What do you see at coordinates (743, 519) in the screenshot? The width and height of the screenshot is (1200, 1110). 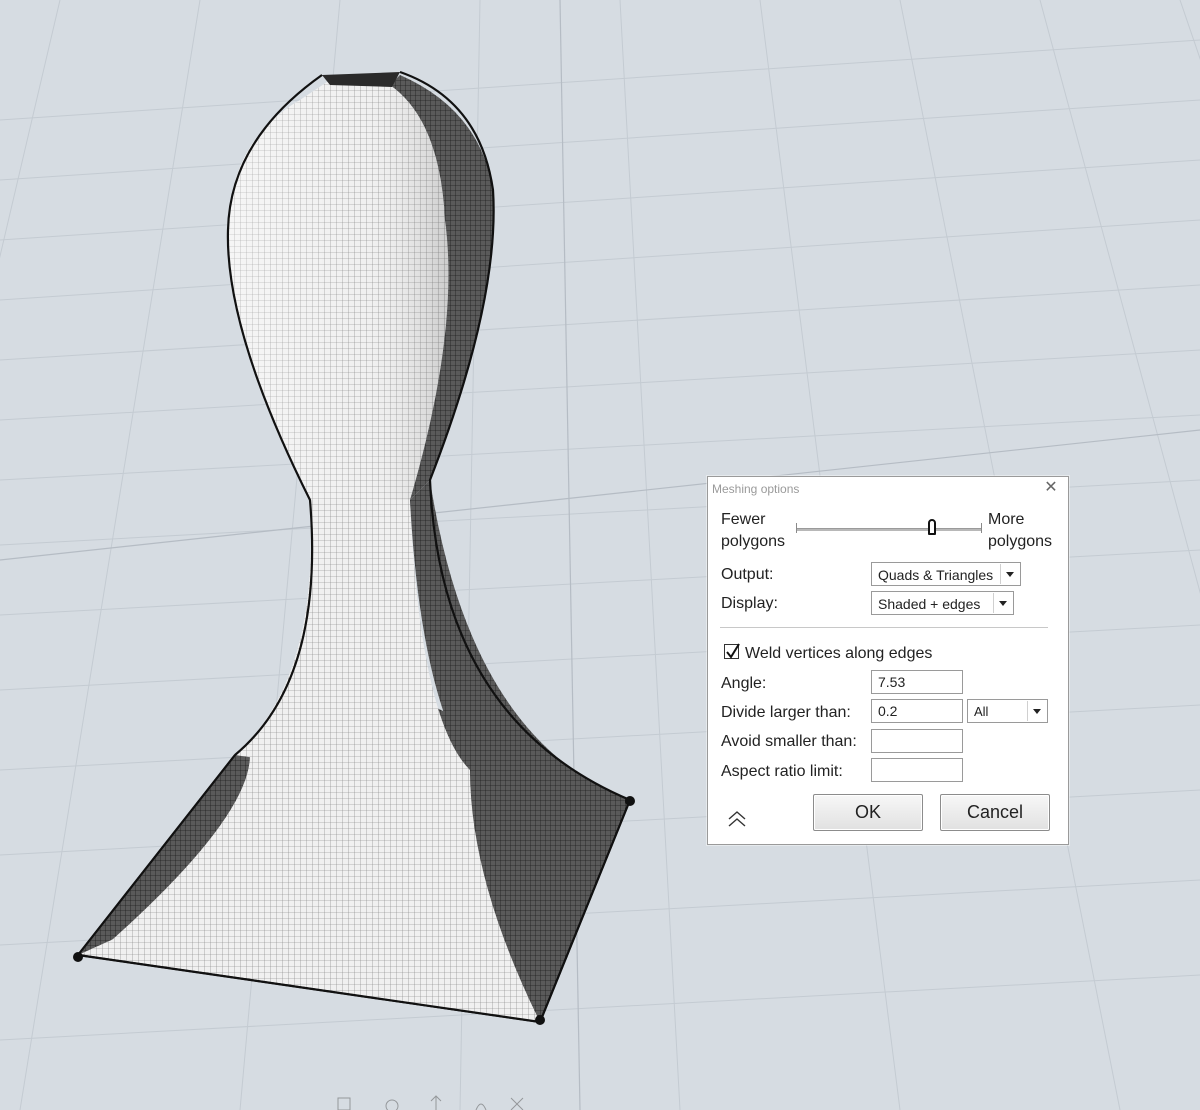 I see `slider-left-label-1: Fewer` at bounding box center [743, 519].